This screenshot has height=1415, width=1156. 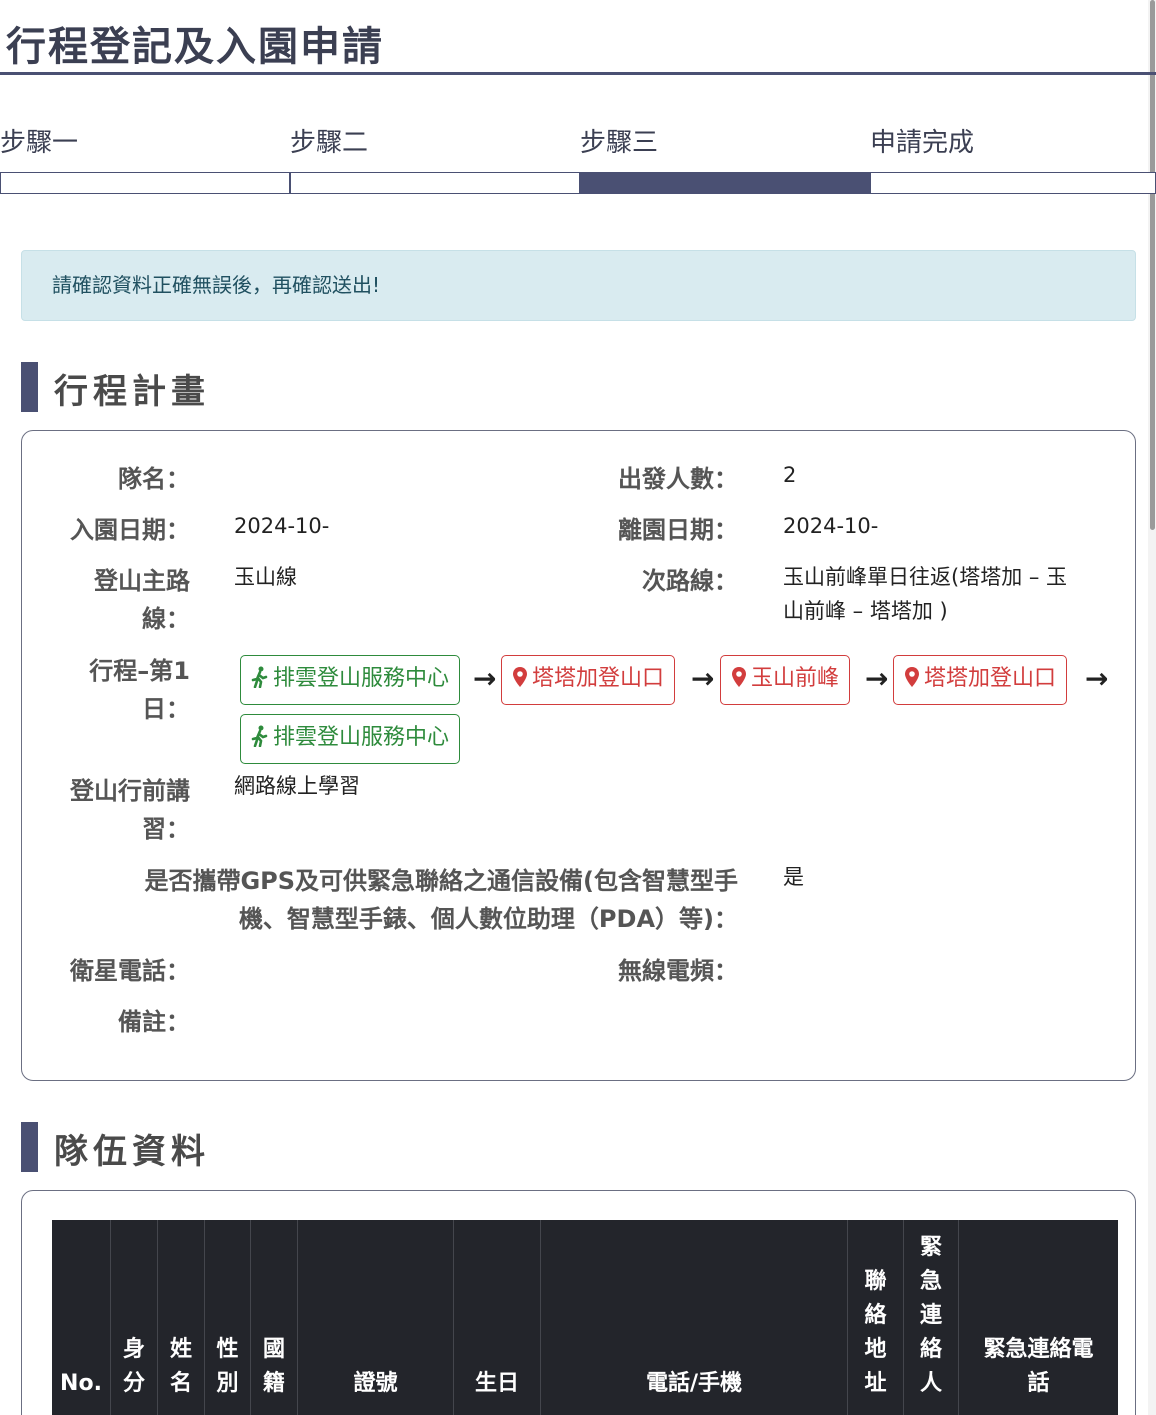 What do you see at coordinates (790, 475) in the screenshot?
I see `people-value: 2` at bounding box center [790, 475].